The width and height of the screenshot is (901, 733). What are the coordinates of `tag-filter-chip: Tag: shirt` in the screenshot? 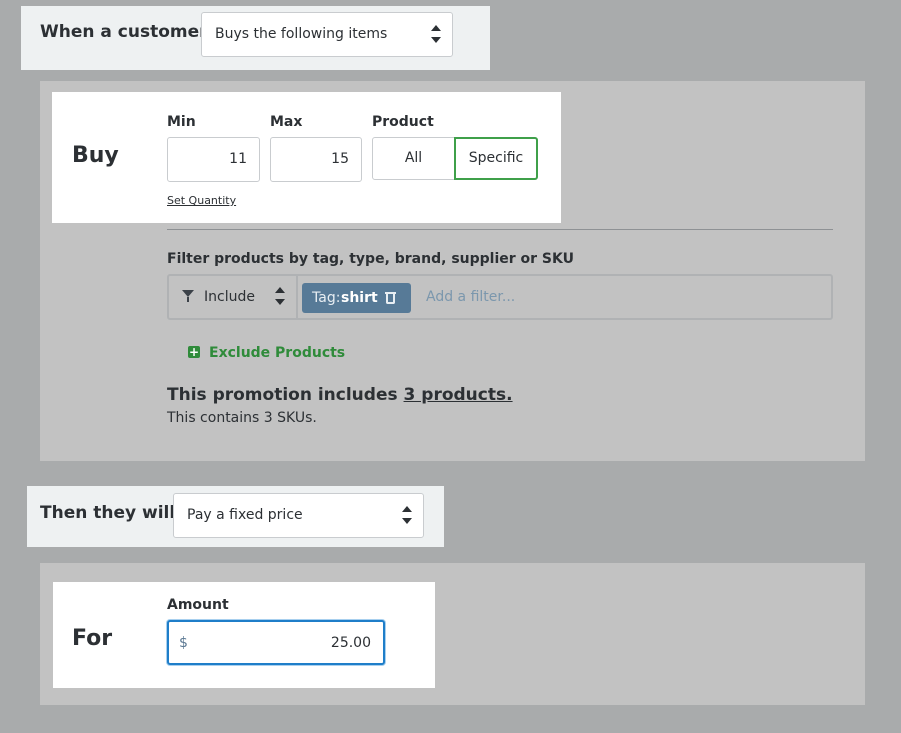 It's located at (356, 298).